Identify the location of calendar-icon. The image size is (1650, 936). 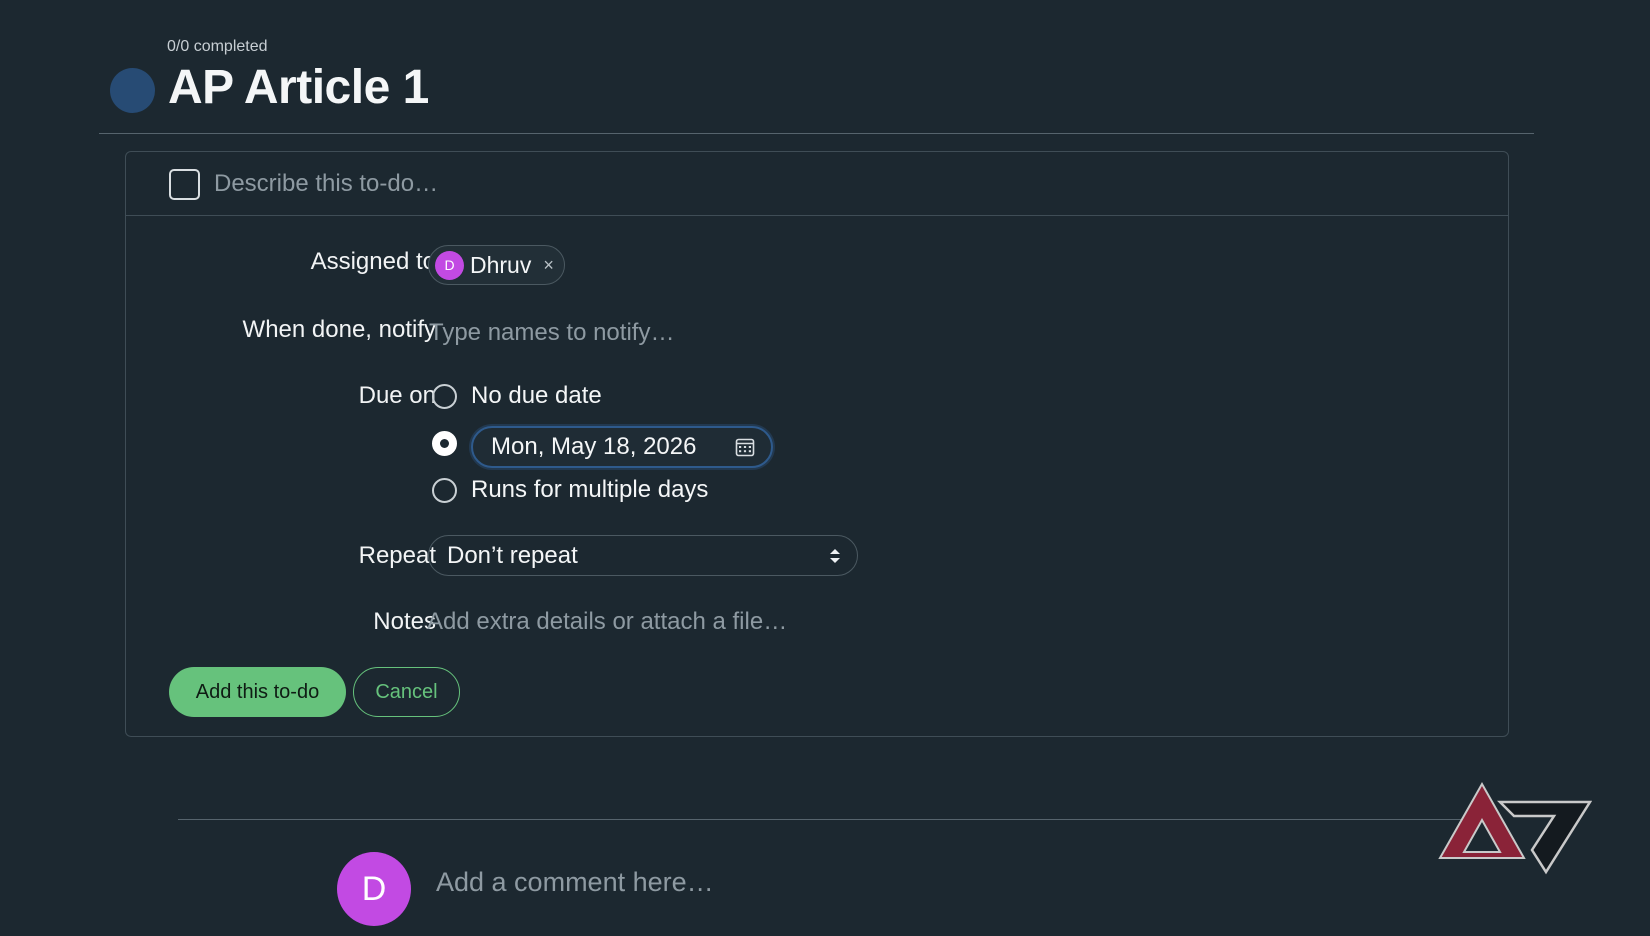
(745, 447).